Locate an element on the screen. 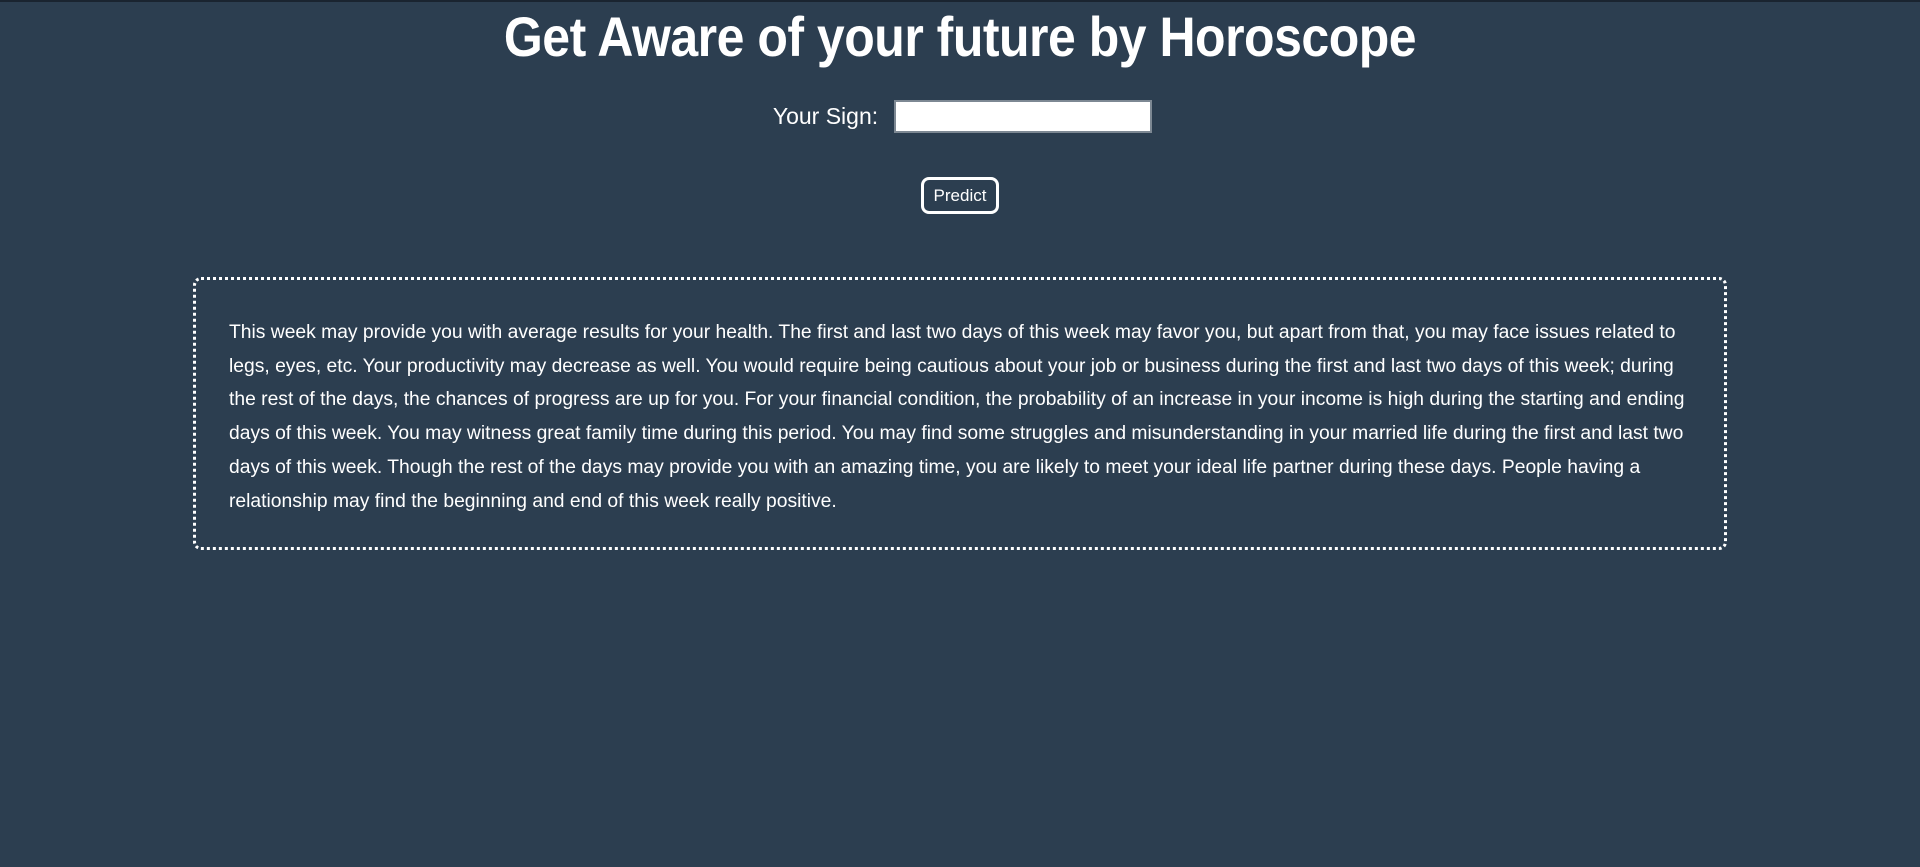  sign-form-row: Your Sign: is located at coordinates (960, 116).